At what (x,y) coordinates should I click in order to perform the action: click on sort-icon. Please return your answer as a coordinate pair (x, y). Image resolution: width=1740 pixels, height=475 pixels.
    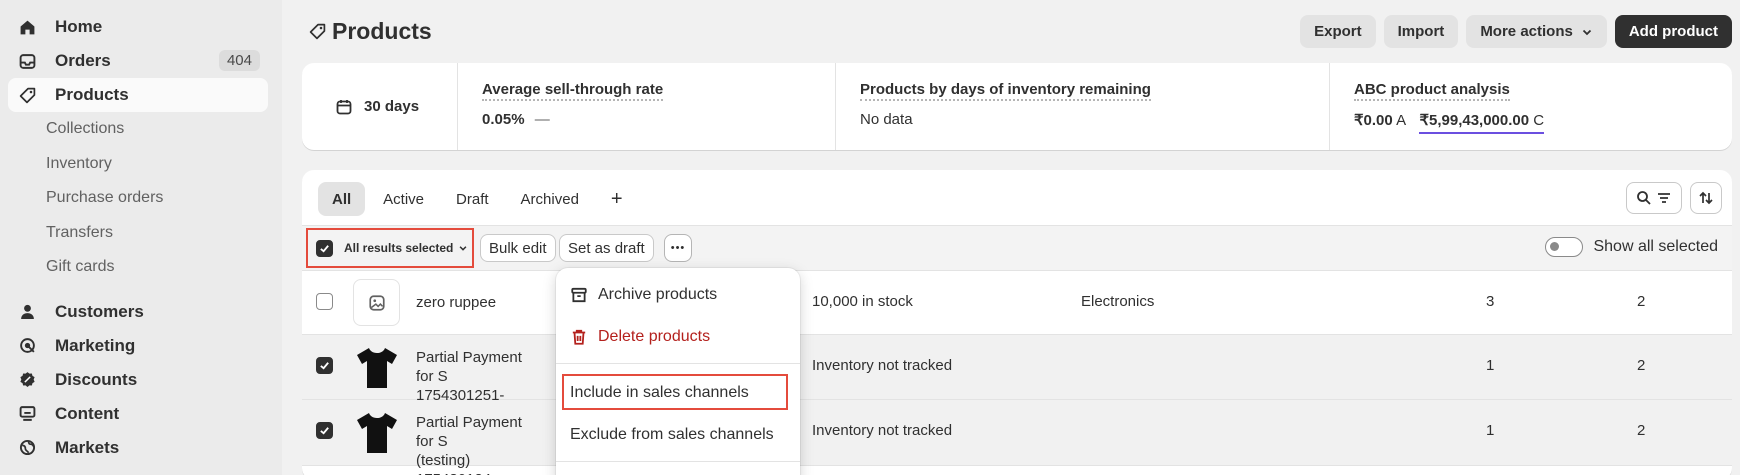
    Looking at the image, I should click on (1706, 198).